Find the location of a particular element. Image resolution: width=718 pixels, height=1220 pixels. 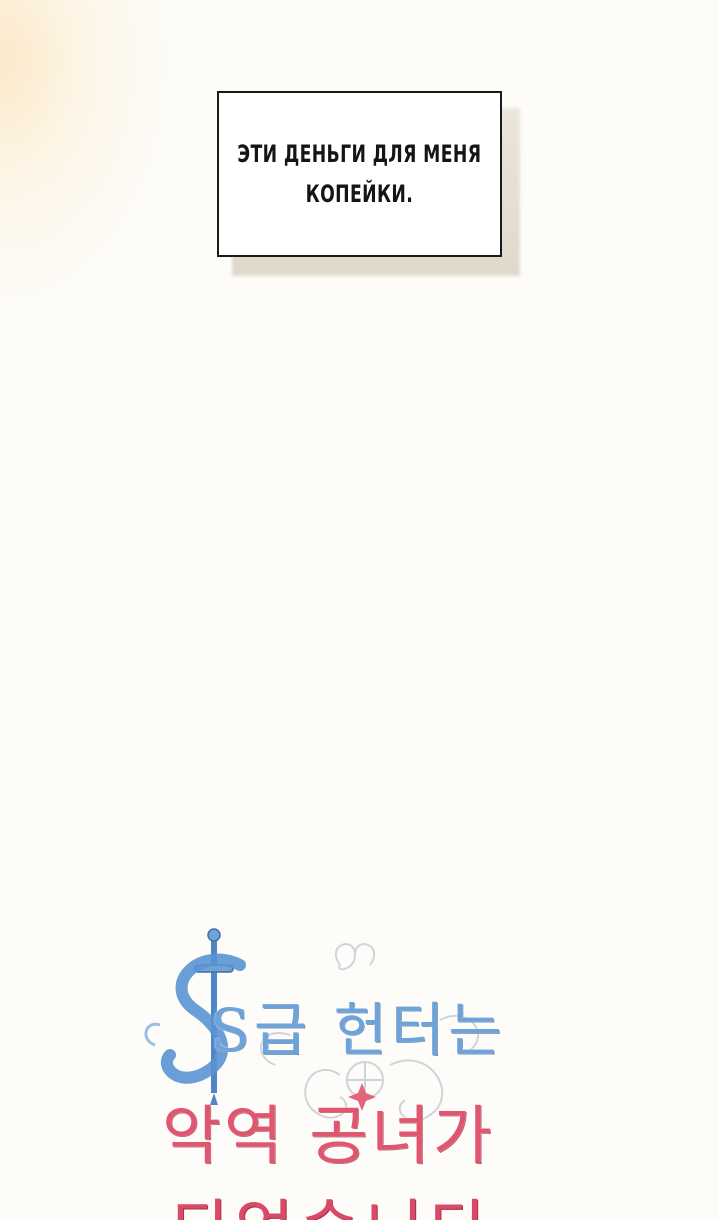

caption-line-2: КОПЕЙКИ. is located at coordinates (359, 194).